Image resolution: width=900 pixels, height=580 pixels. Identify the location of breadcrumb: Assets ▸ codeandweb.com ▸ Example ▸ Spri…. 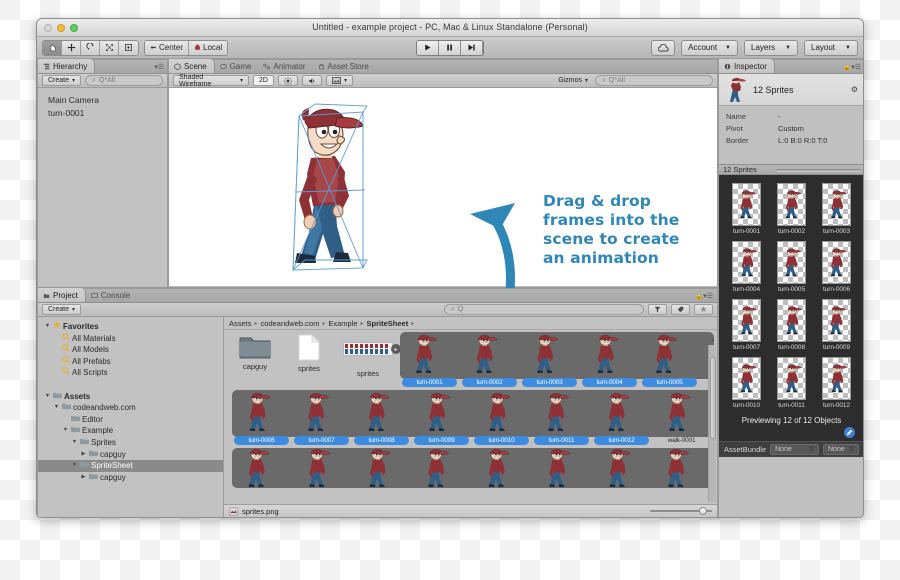
(470, 323).